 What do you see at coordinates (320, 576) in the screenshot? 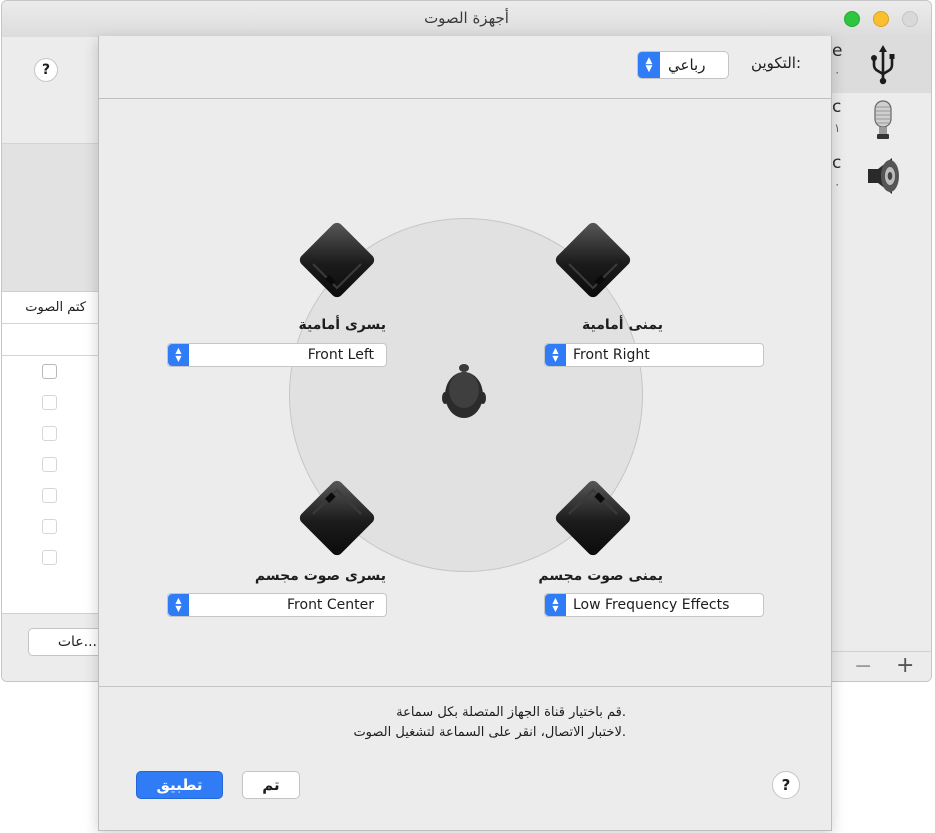
I see `surround-left-label: يسرى صوت مجسم` at bounding box center [320, 576].